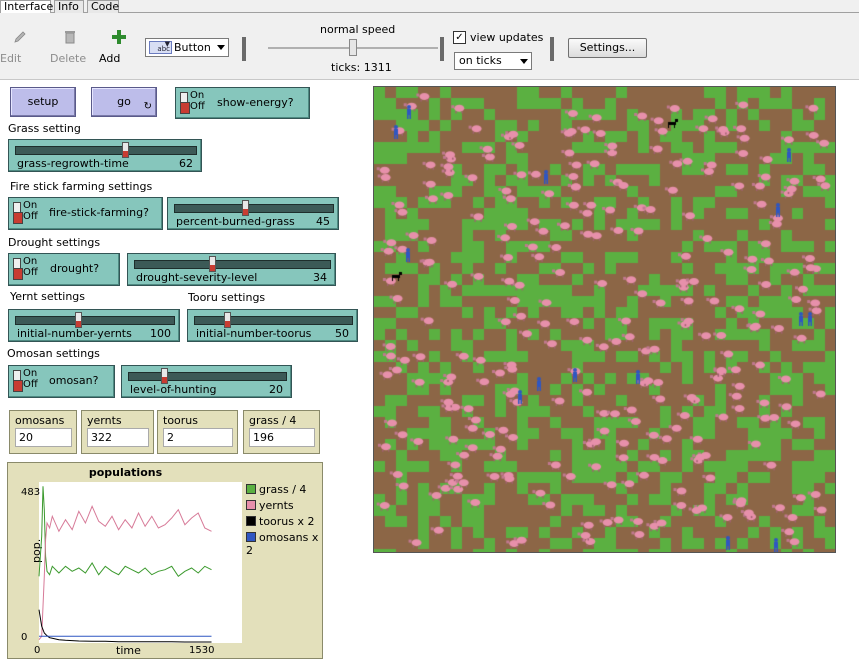 Image resolution: width=859 pixels, height=671 pixels. What do you see at coordinates (69, 6) in the screenshot?
I see `tab-info: Info` at bounding box center [69, 6].